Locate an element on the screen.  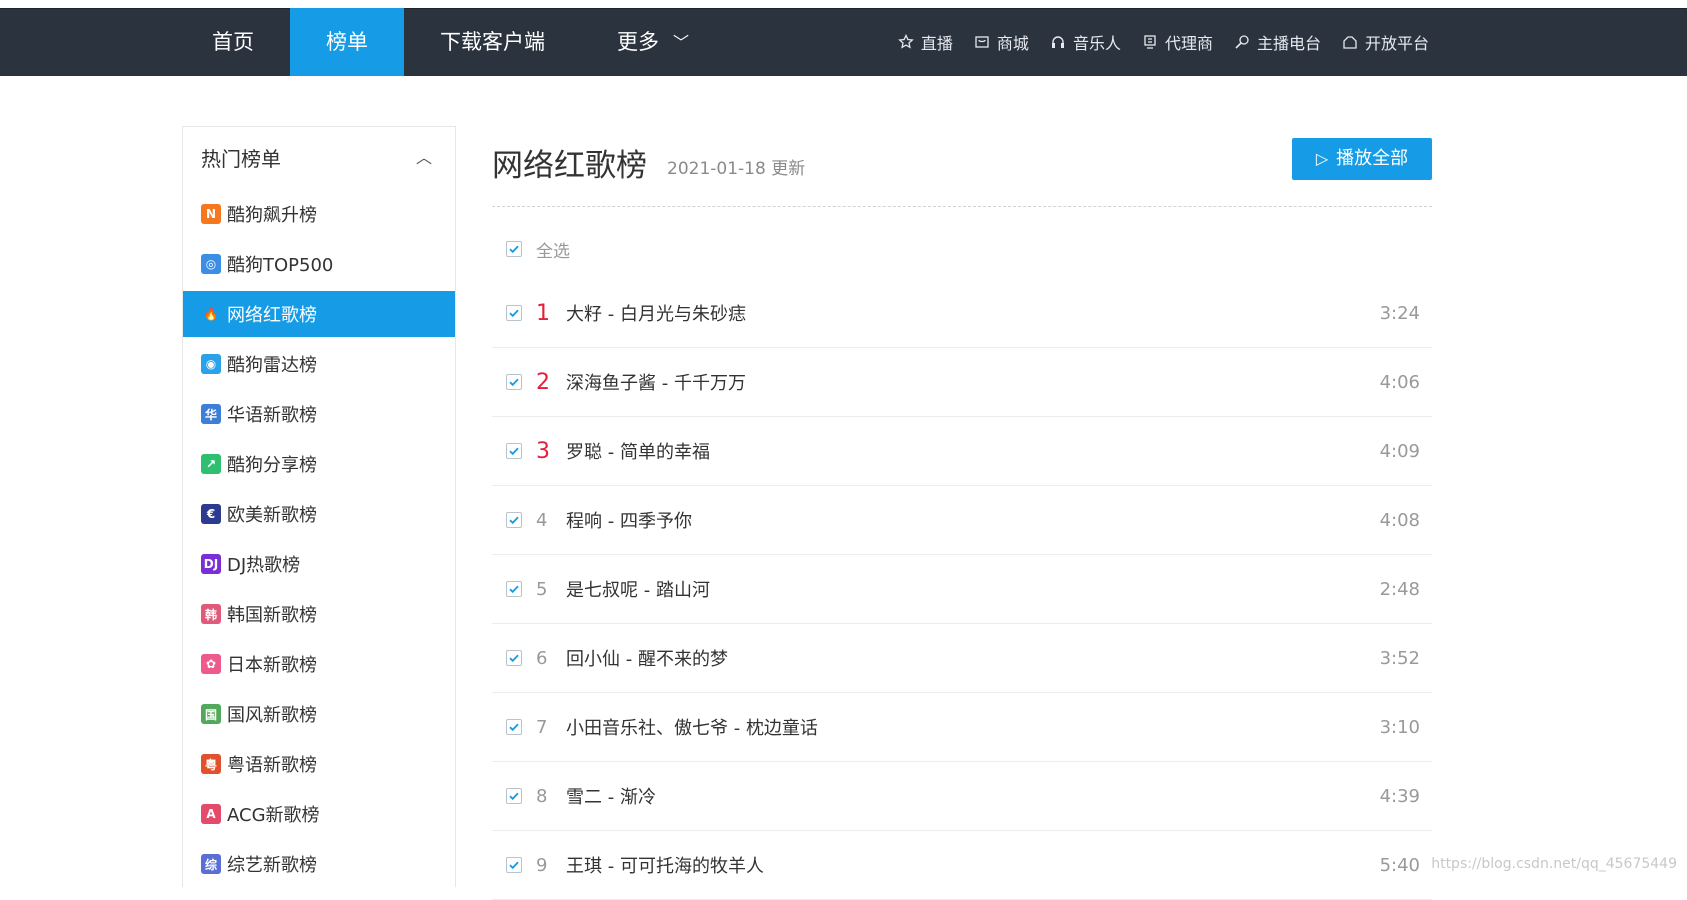
song-row: 1 大籽 - 白月光与朱砂痣 3:24 is located at coordinates (962, 313).